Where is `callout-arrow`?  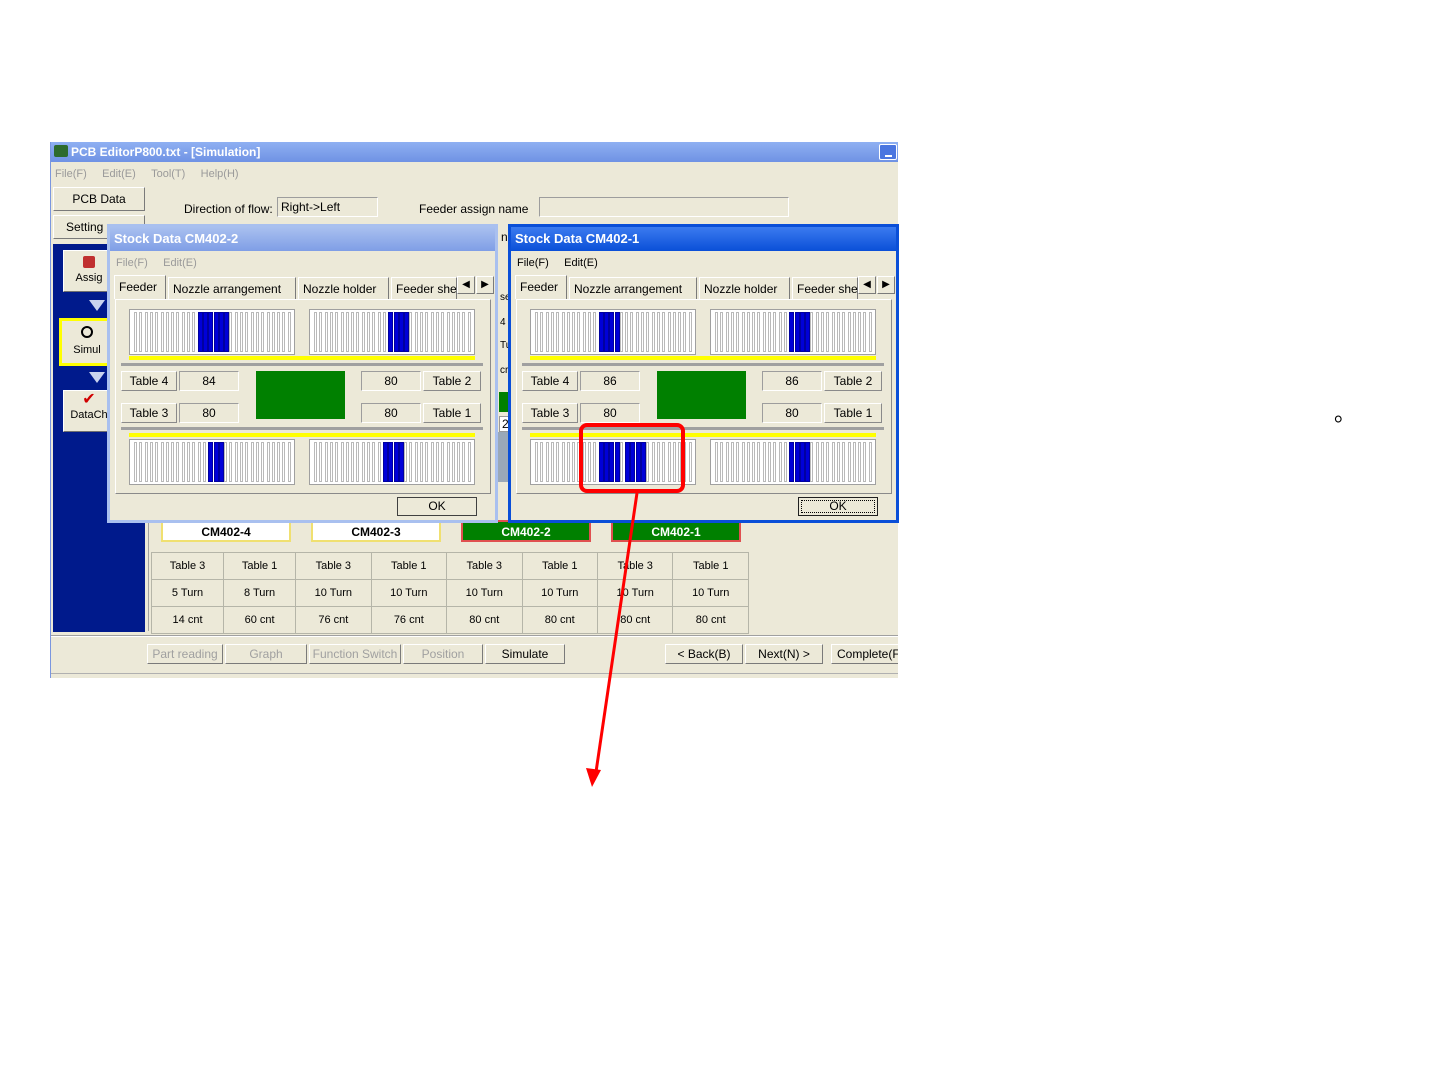 callout-arrow is located at coordinates (612, 639).